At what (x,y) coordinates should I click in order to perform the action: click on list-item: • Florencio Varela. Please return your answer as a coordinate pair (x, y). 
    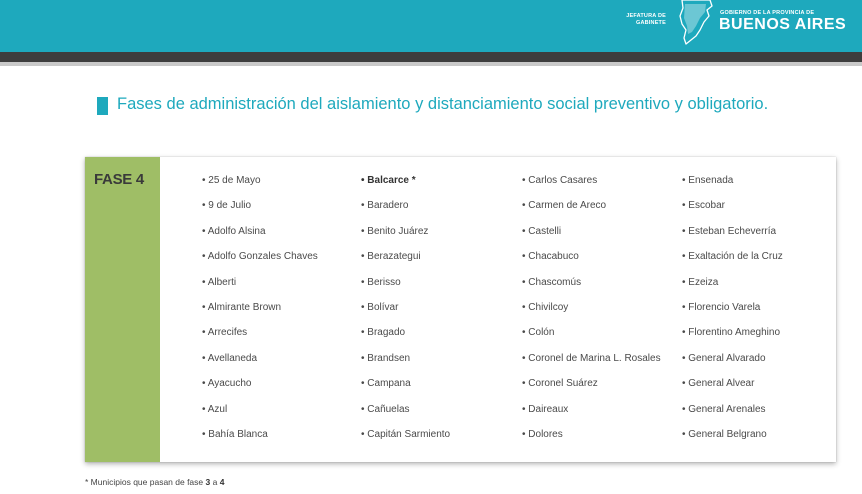
    Looking at the image, I should click on (721, 307).